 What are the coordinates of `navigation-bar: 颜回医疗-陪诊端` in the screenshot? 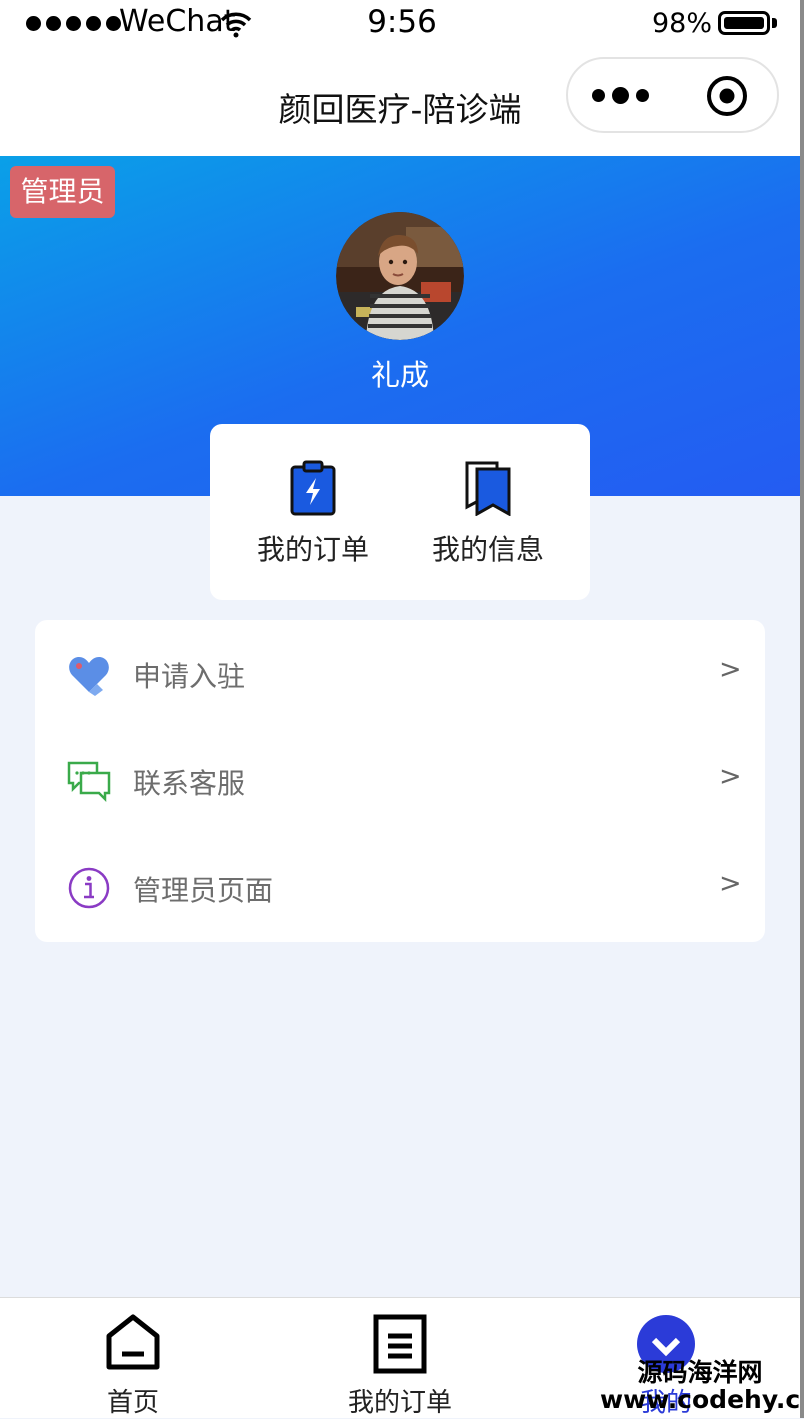 It's located at (402, 103).